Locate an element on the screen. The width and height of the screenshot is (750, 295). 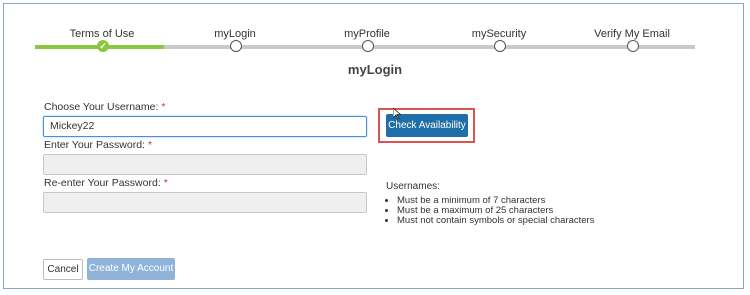
username-input: Mickey22 is located at coordinates (205, 126).